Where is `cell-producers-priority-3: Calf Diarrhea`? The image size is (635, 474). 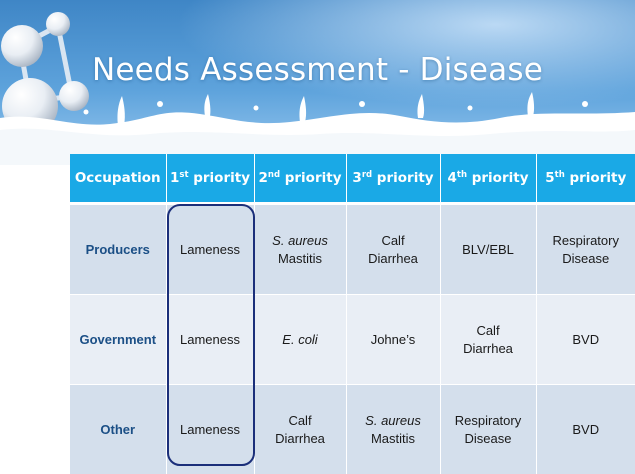 cell-producers-priority-3: Calf Diarrhea is located at coordinates (393, 249).